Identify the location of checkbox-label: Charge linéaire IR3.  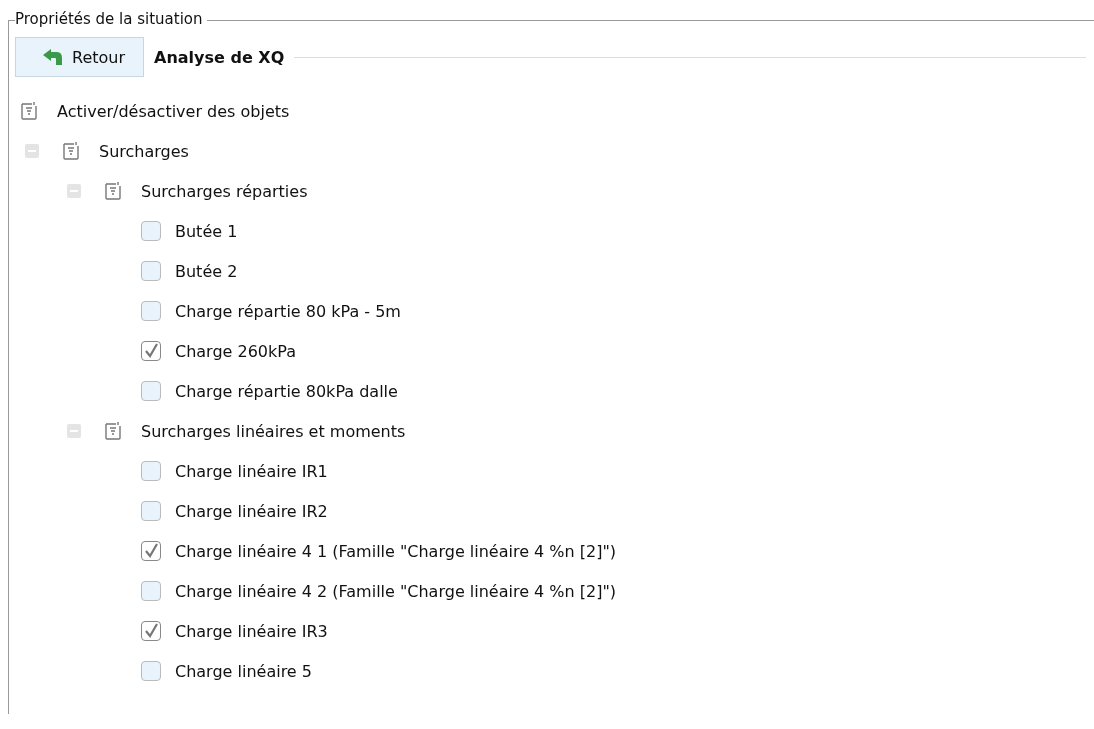
(251, 631).